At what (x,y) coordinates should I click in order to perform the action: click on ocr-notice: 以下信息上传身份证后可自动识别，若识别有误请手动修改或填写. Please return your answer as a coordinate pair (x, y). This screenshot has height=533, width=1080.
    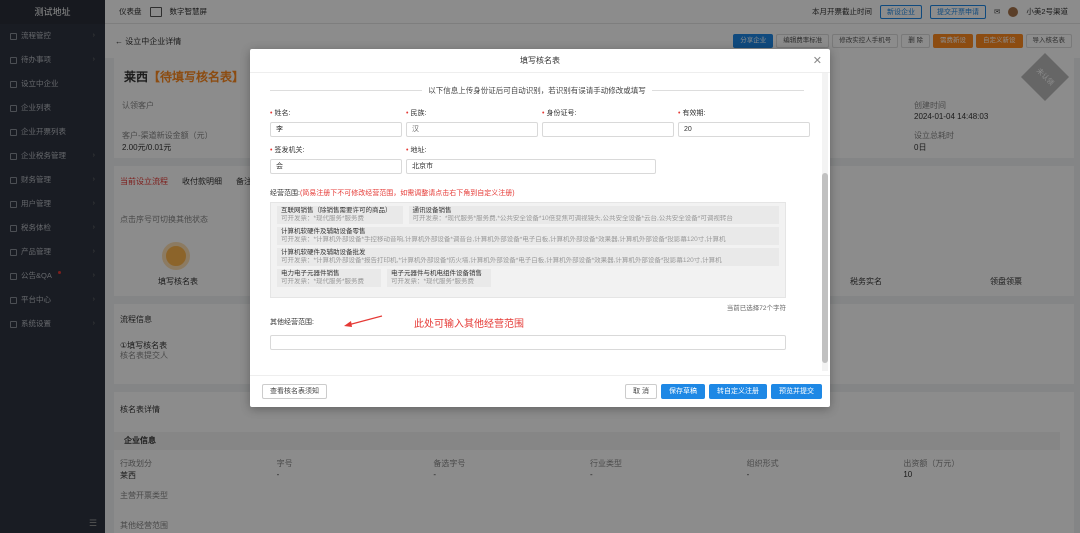
    Looking at the image, I should click on (537, 90).